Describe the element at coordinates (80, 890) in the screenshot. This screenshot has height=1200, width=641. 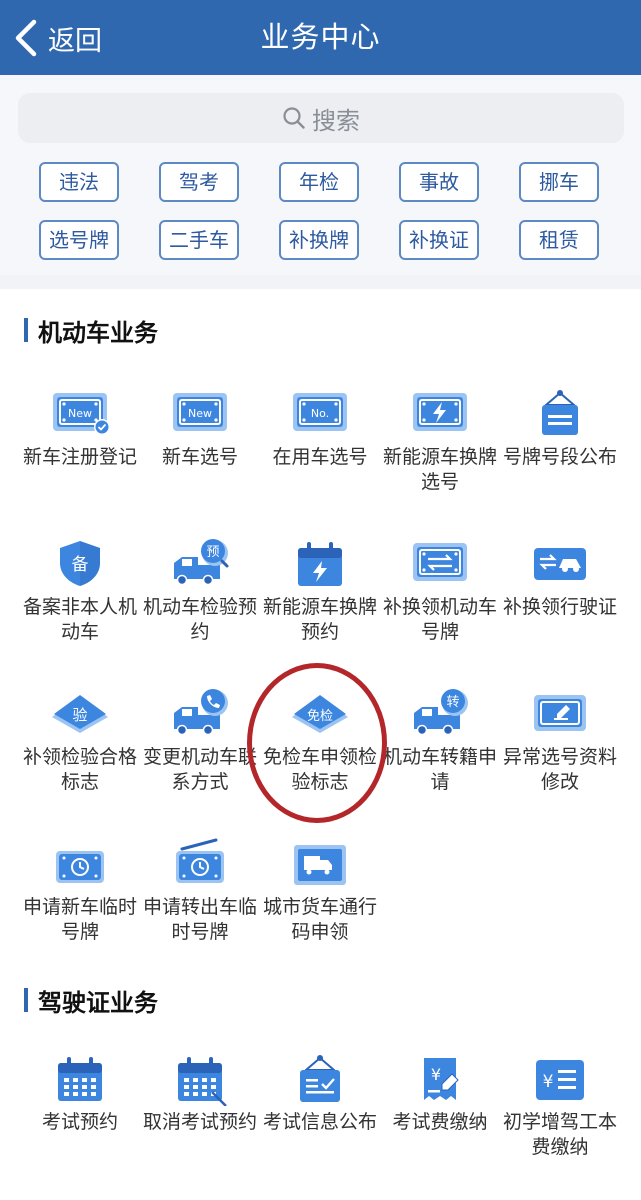
I see `service-item: 申请新车临时号牌` at that location.